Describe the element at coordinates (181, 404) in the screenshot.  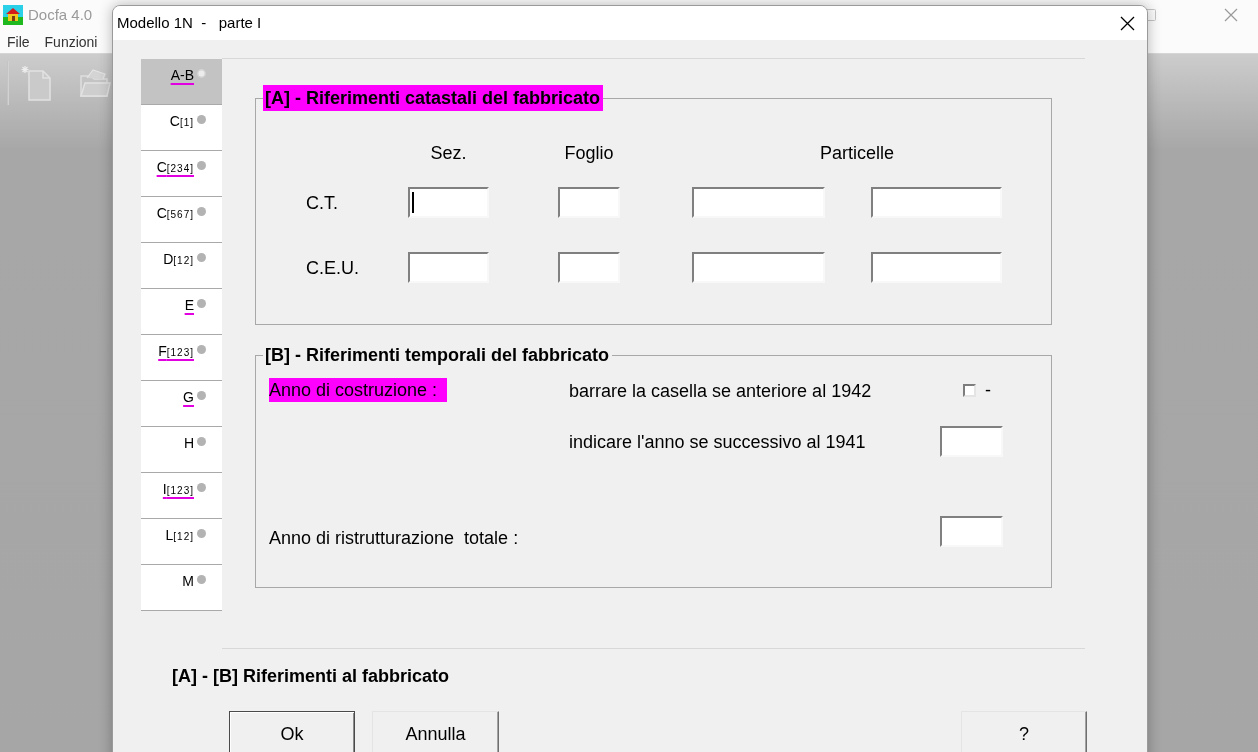
I see `tab: G` at that location.